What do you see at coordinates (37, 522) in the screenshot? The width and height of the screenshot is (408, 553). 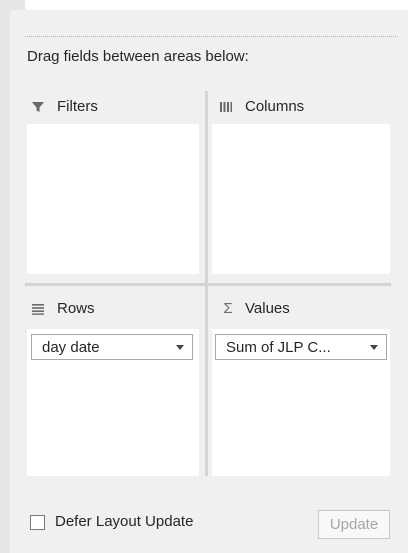 I see `defer-layout-update-checkbox` at bounding box center [37, 522].